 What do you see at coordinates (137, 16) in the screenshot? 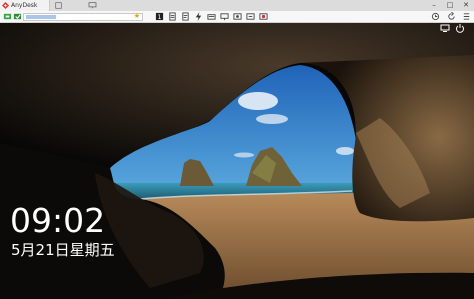
I see `favorite-star-icon: ★` at bounding box center [137, 16].